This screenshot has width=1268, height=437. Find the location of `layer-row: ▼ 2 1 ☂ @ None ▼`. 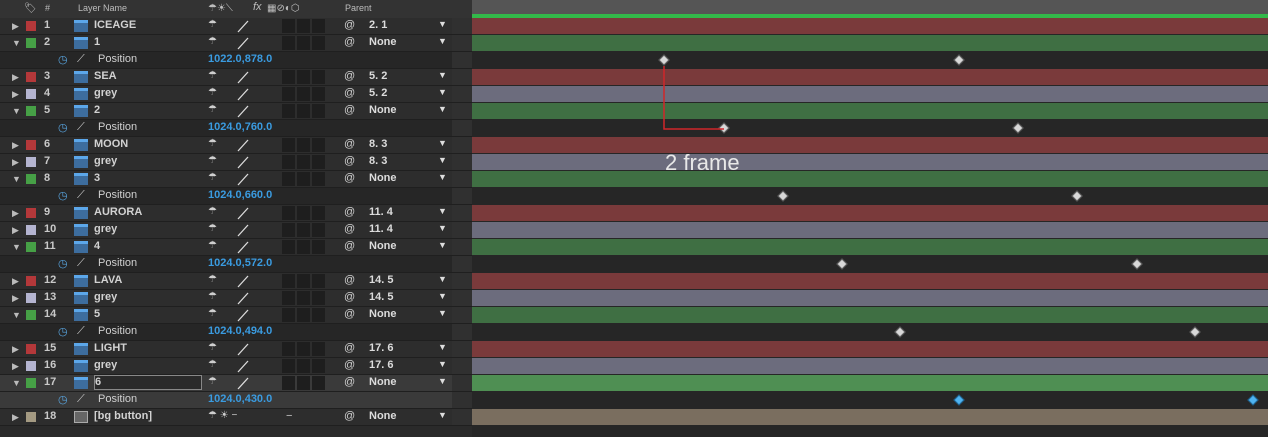

layer-row: ▼ 2 1 ☂ @ None ▼ is located at coordinates (236, 43).